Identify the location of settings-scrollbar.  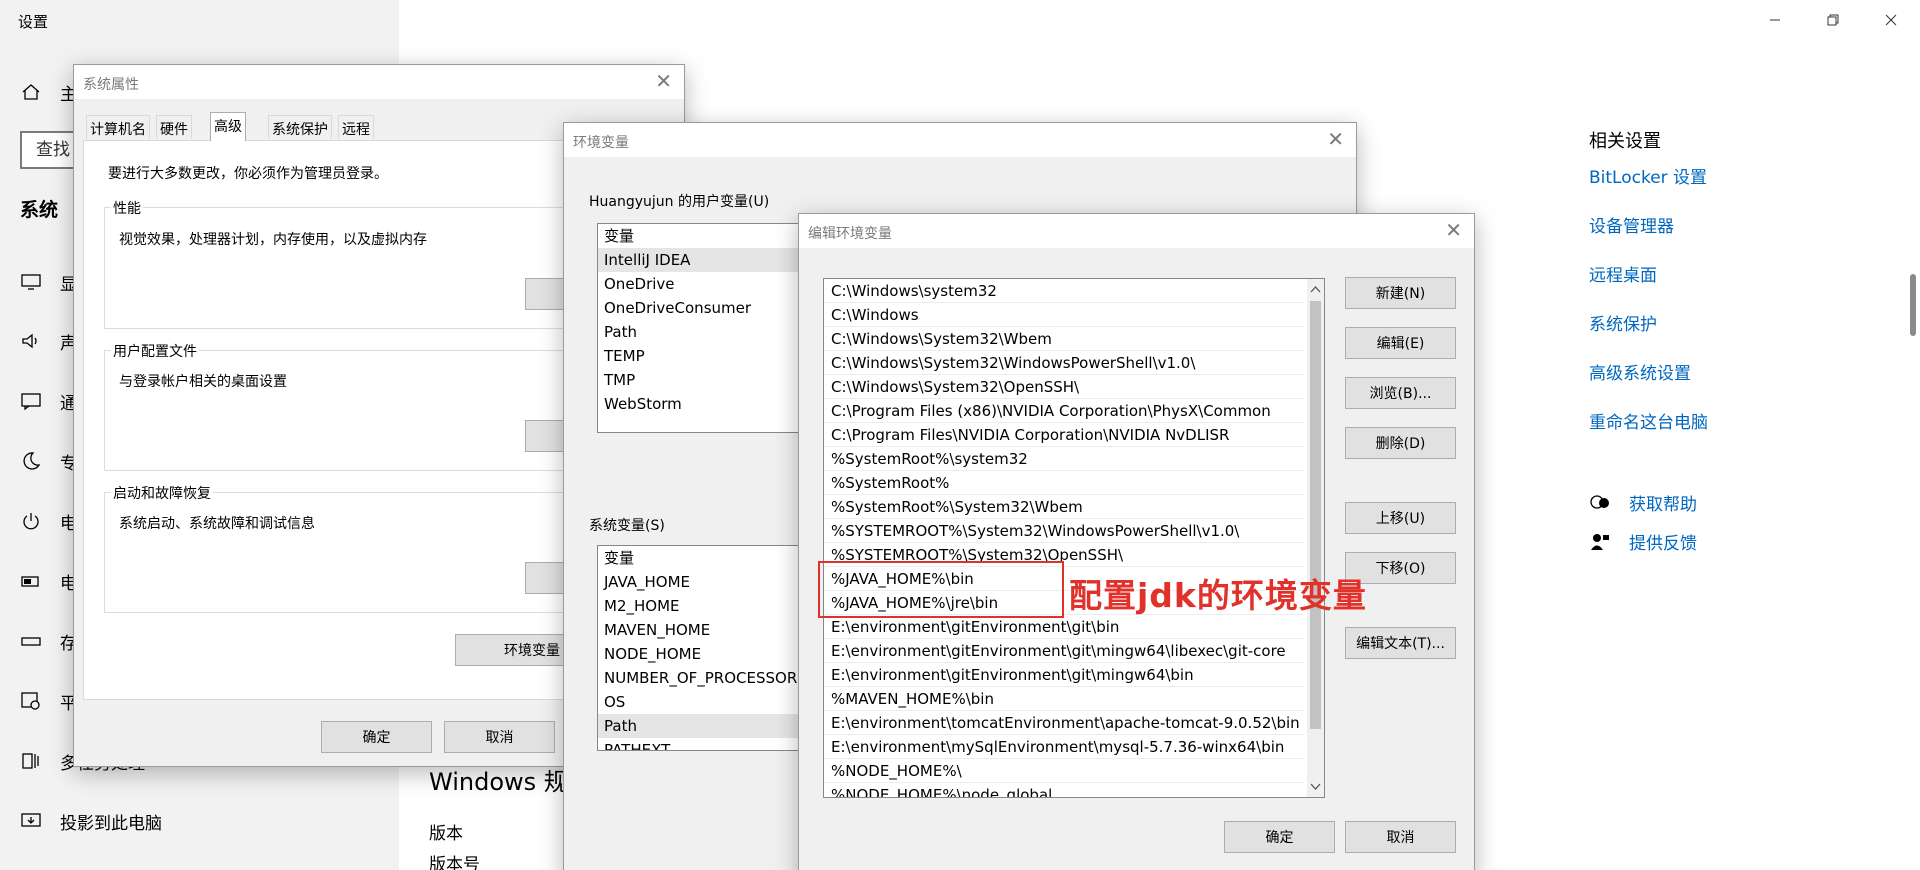
(1913, 305).